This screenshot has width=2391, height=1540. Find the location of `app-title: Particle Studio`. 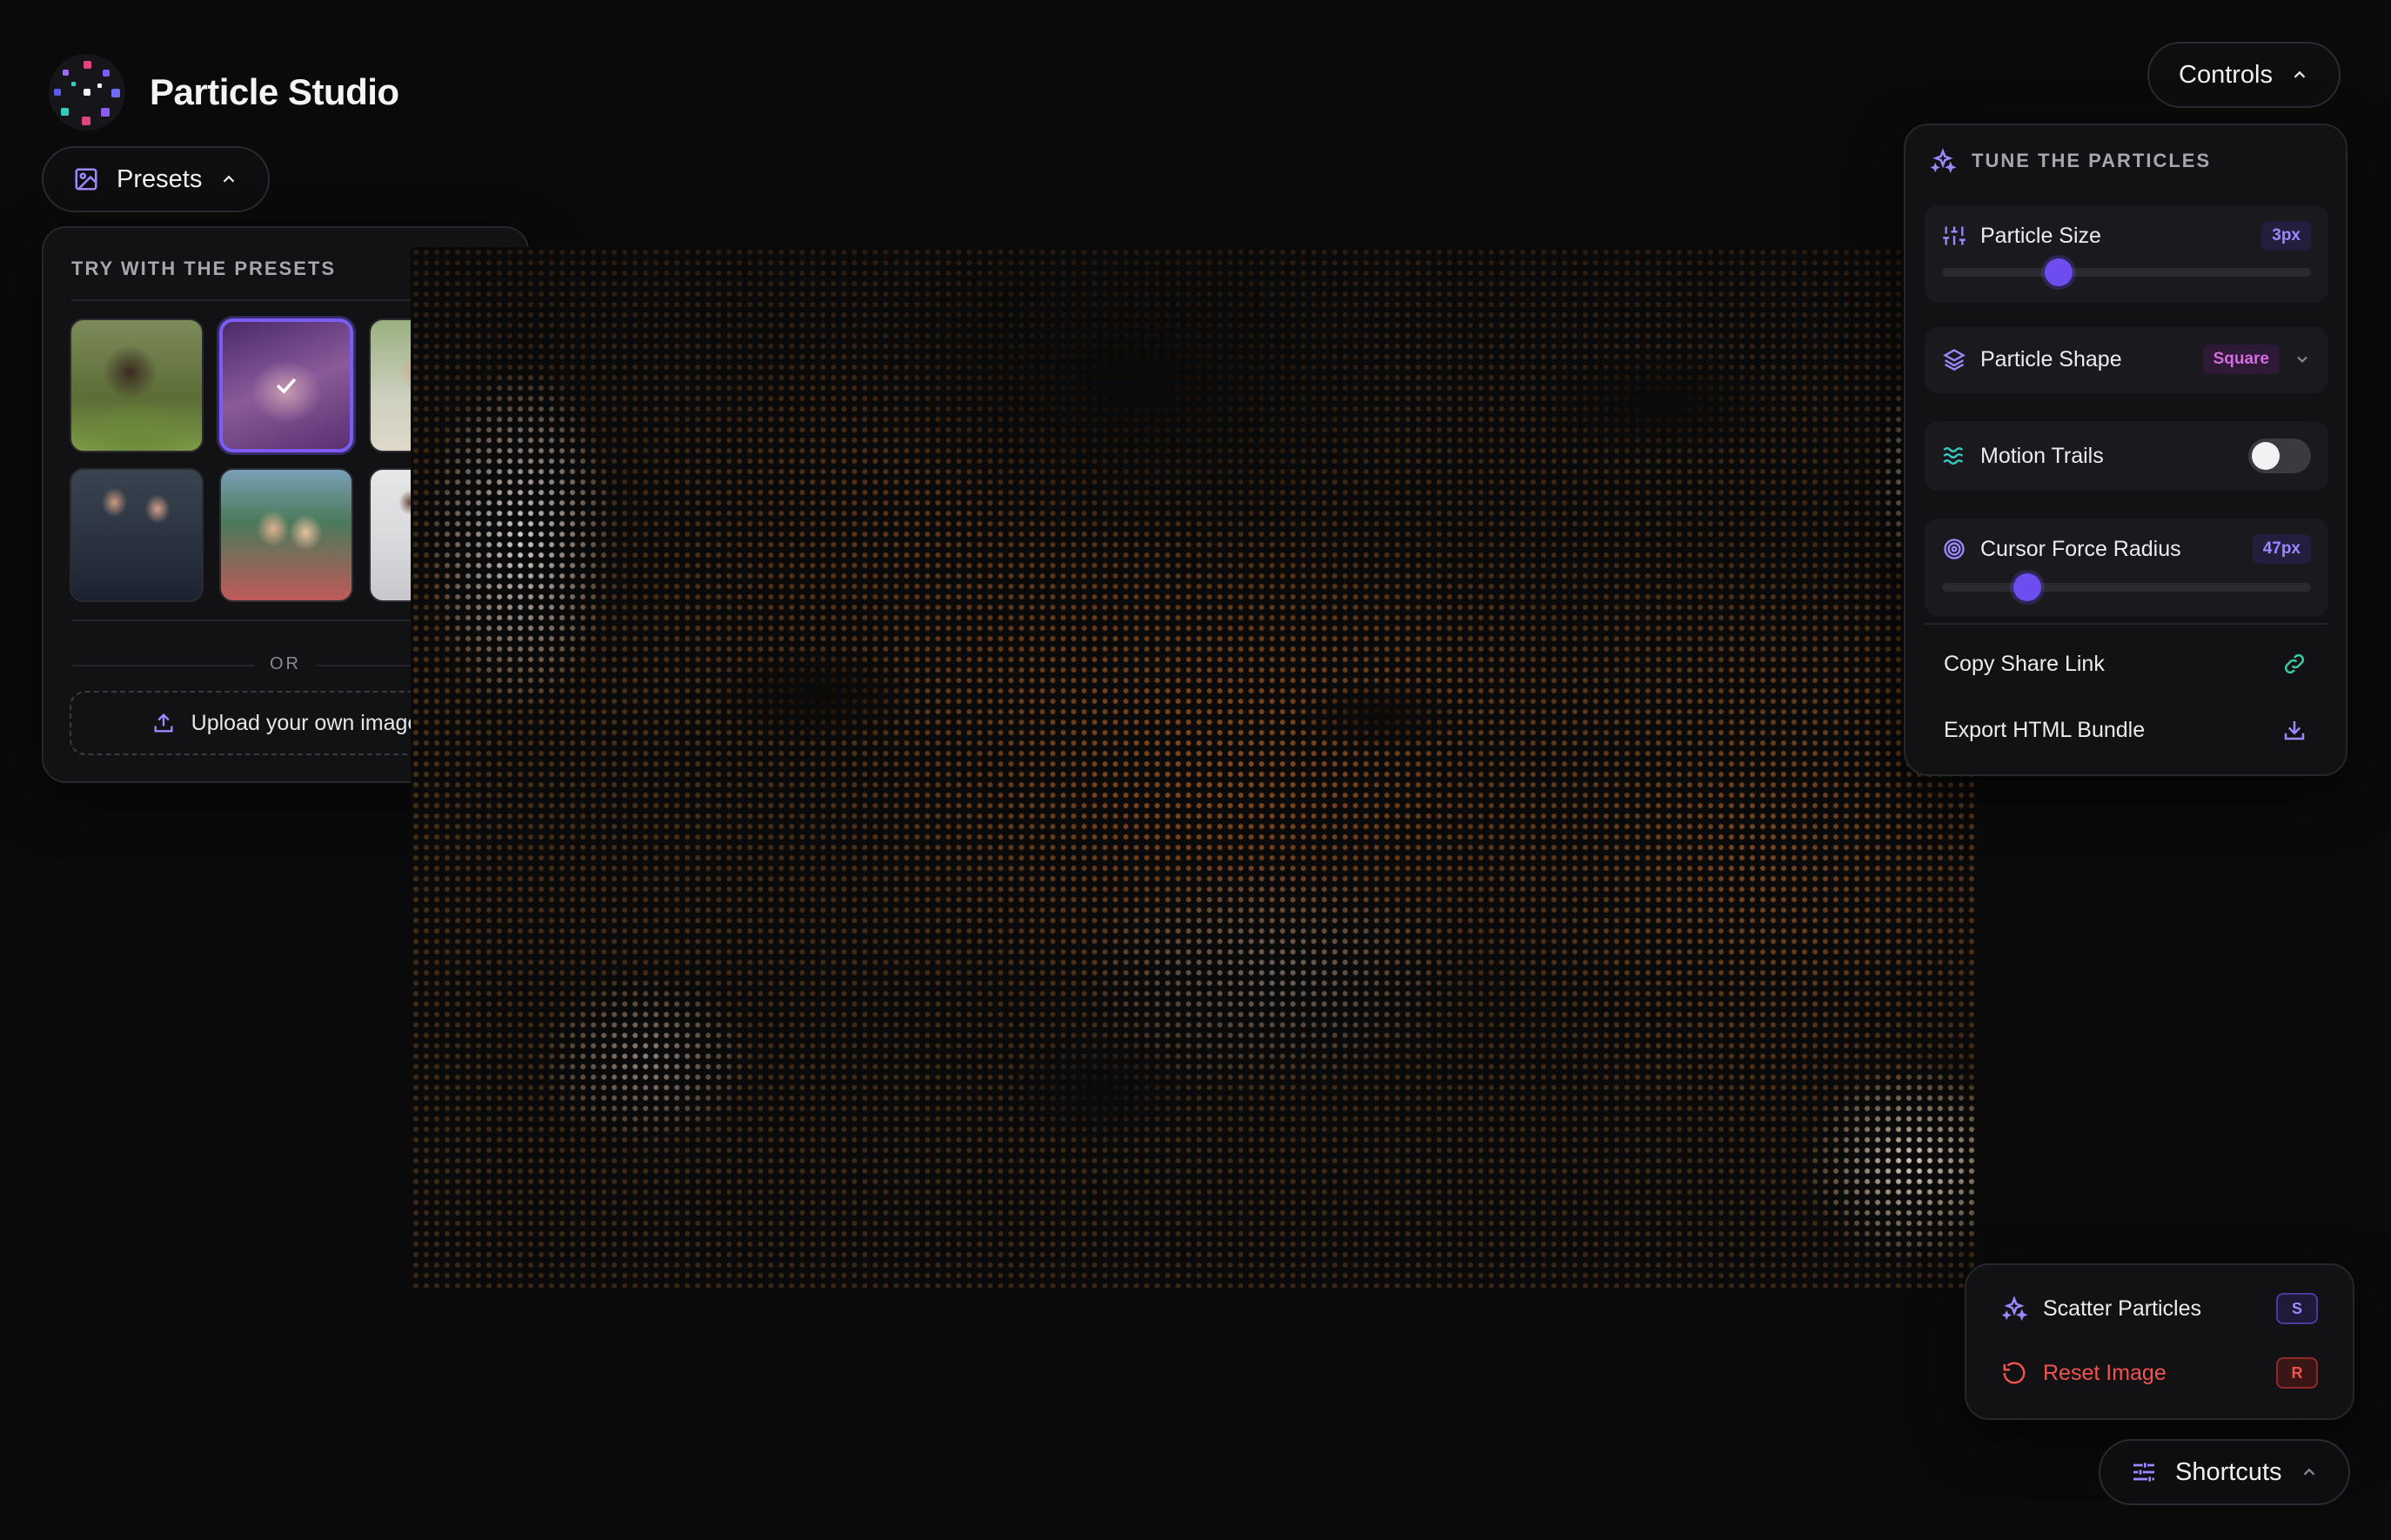

app-title: Particle Studio is located at coordinates (274, 91).